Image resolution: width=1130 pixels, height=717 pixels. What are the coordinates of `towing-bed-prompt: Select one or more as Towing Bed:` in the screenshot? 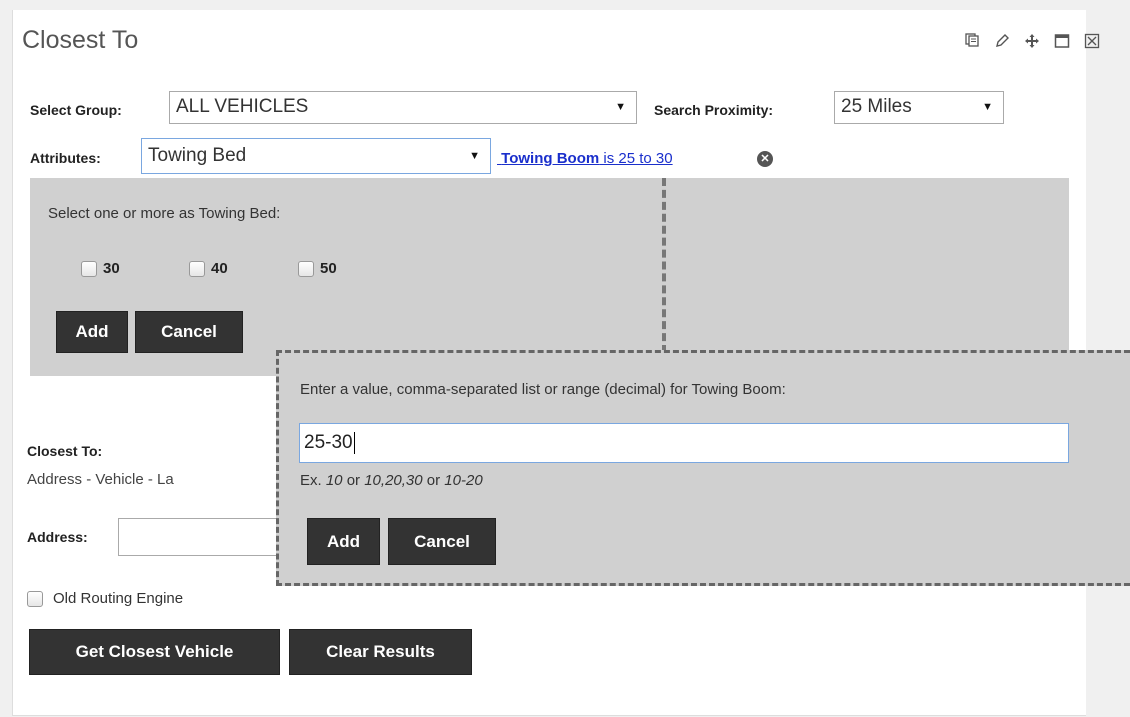 It's located at (164, 213).